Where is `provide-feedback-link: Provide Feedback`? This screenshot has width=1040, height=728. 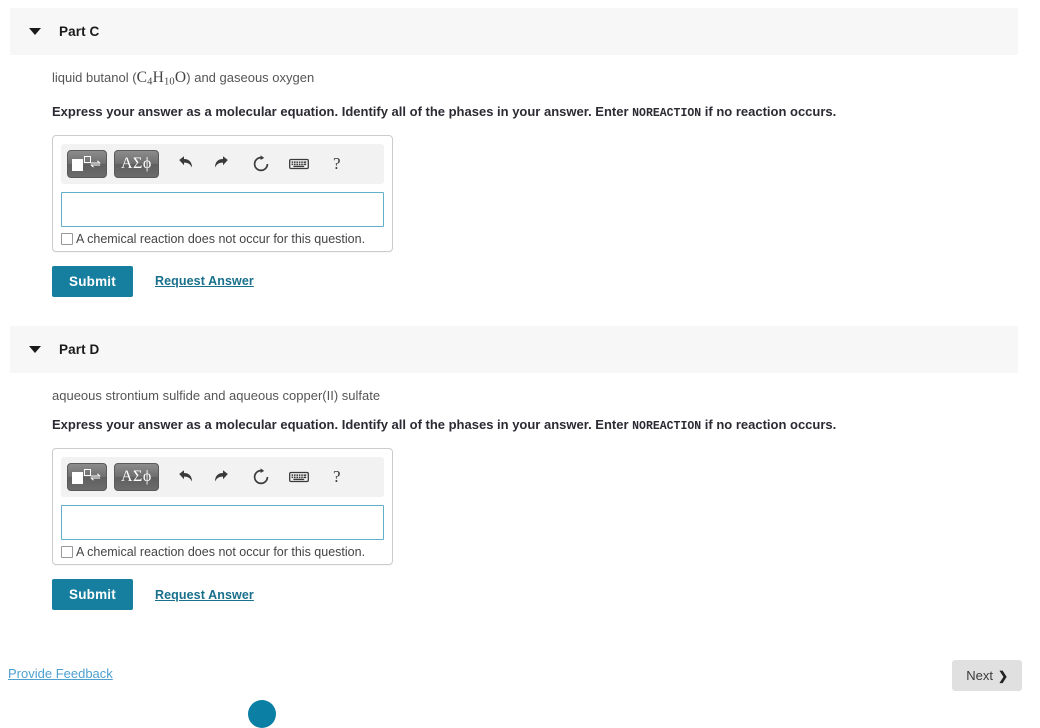 provide-feedback-link: Provide Feedback is located at coordinates (60, 673).